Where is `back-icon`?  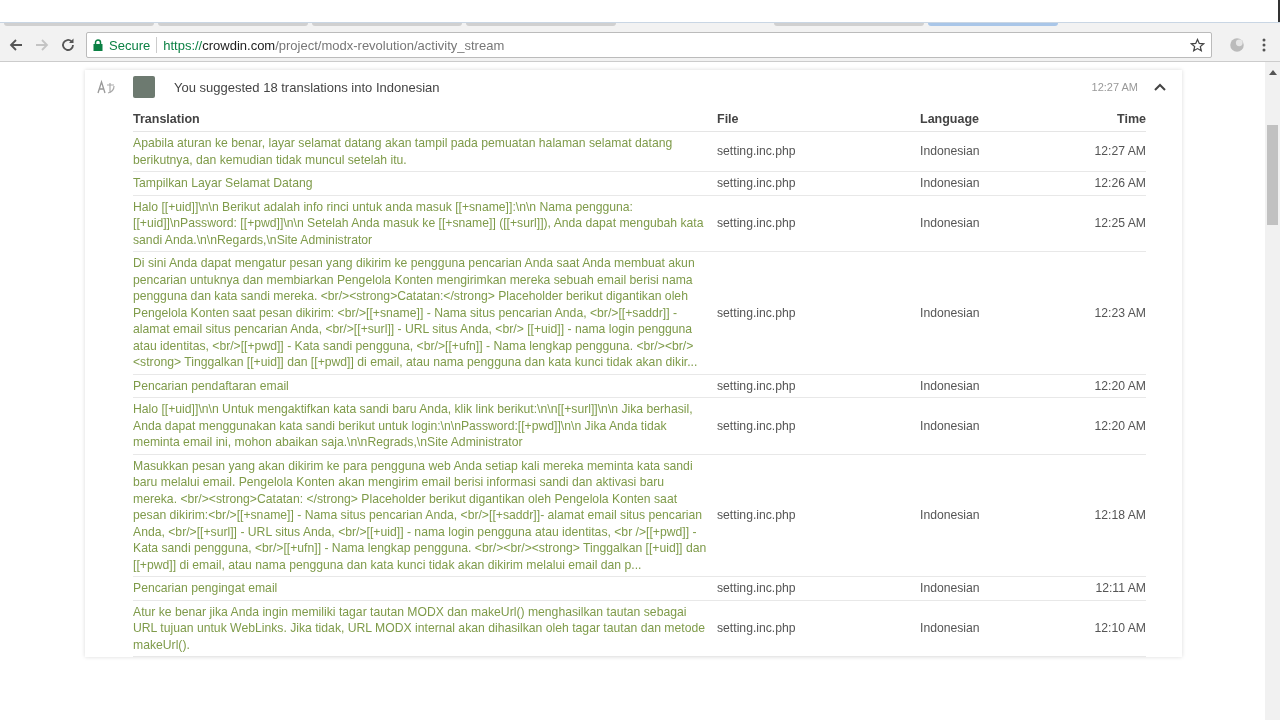
back-icon is located at coordinates (16, 45).